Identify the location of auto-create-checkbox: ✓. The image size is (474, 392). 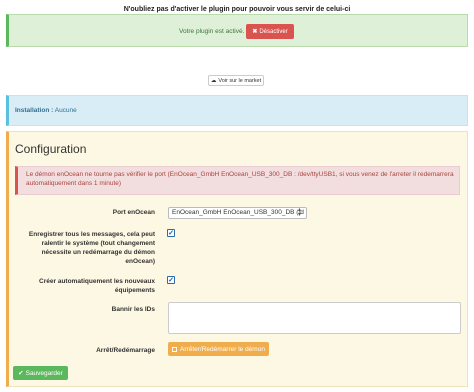
(171, 280).